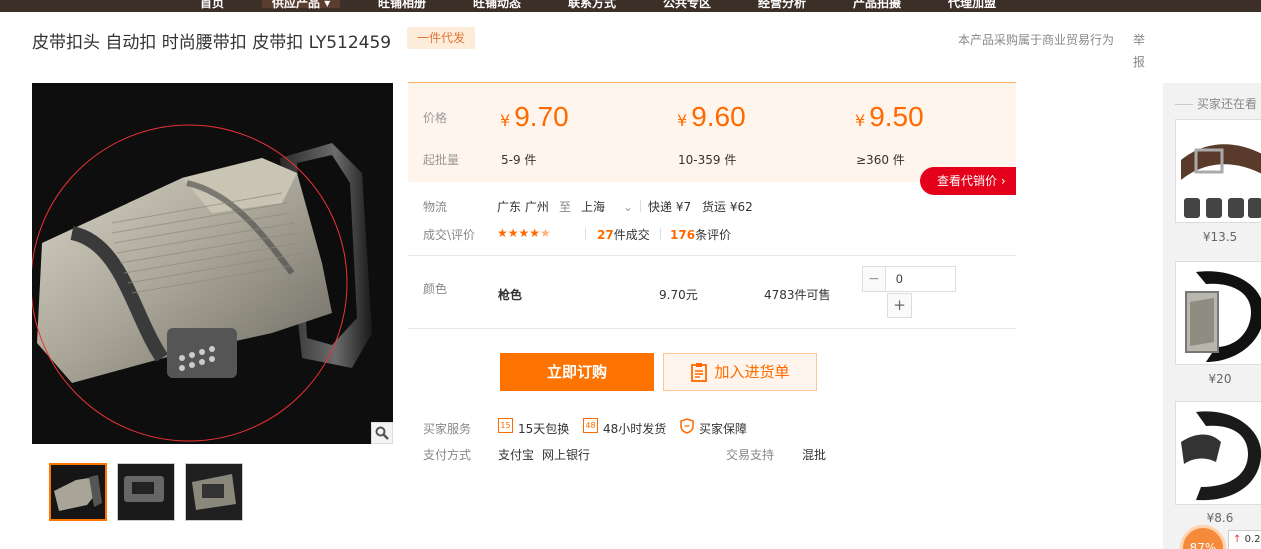  Describe the element at coordinates (635, 429) in the screenshot. I see `service-48h-delivery: 48小时发货` at that location.